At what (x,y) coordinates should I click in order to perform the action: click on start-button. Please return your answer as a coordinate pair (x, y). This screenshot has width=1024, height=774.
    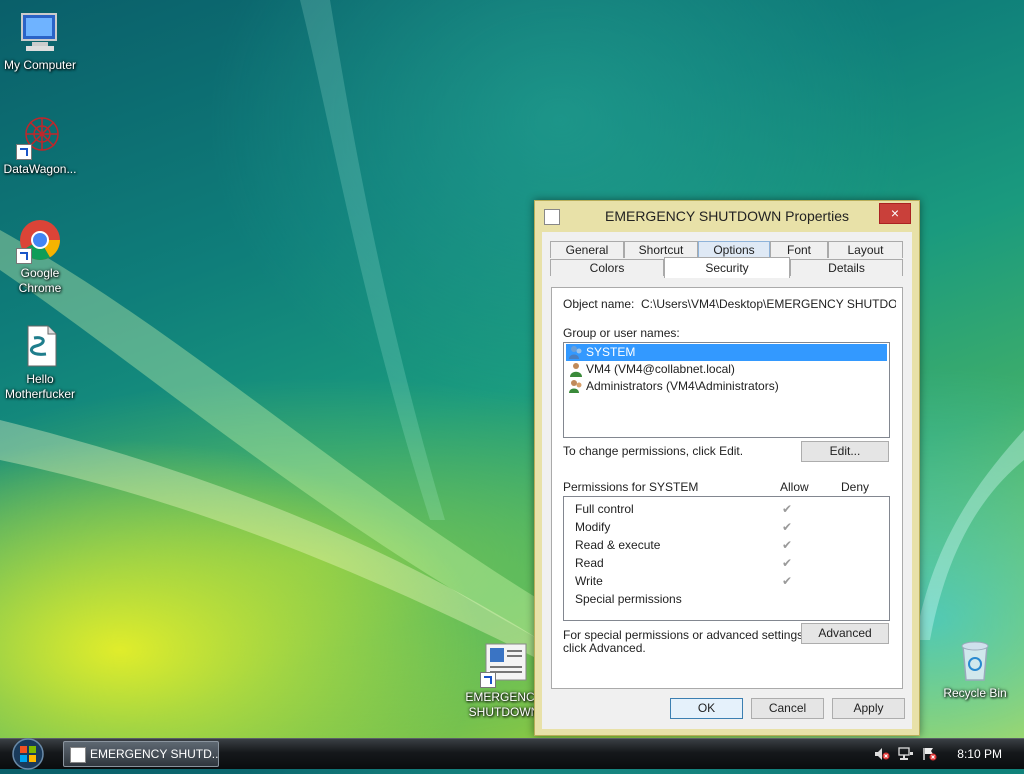
    Looking at the image, I should click on (28, 754).